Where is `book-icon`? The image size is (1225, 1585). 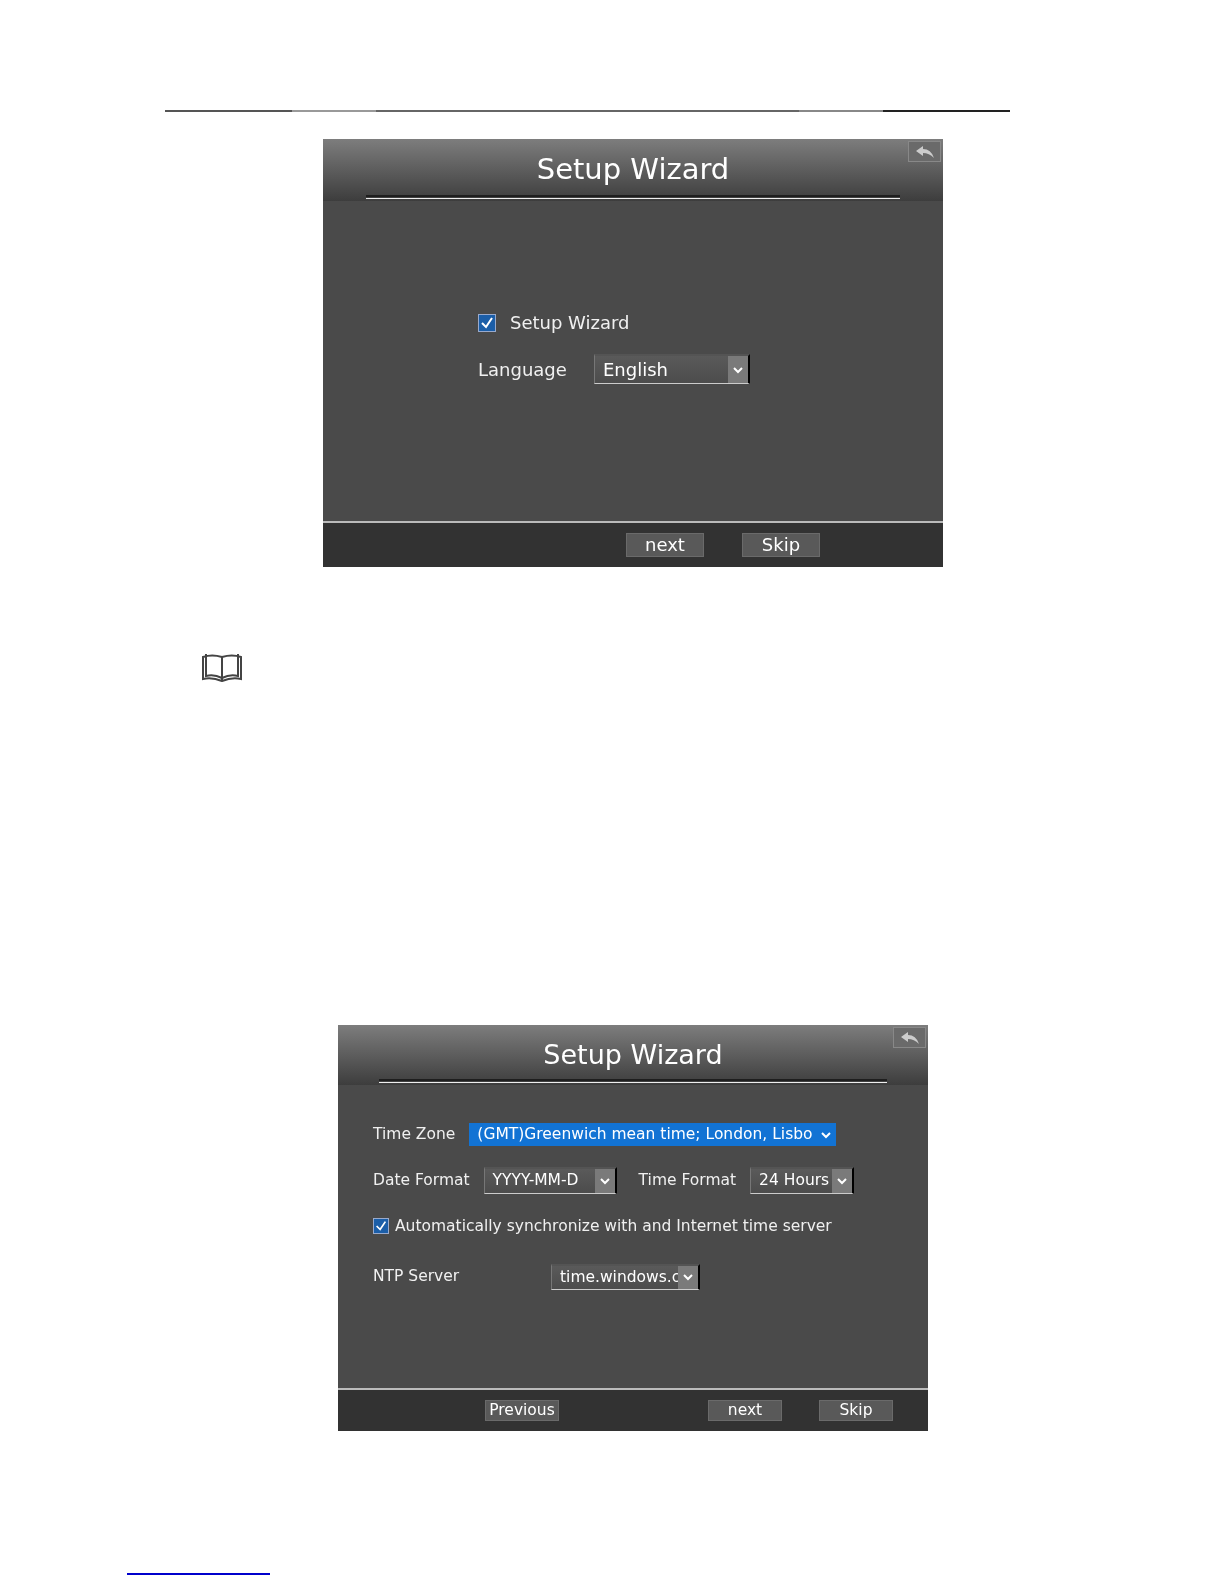 book-icon is located at coordinates (222, 667).